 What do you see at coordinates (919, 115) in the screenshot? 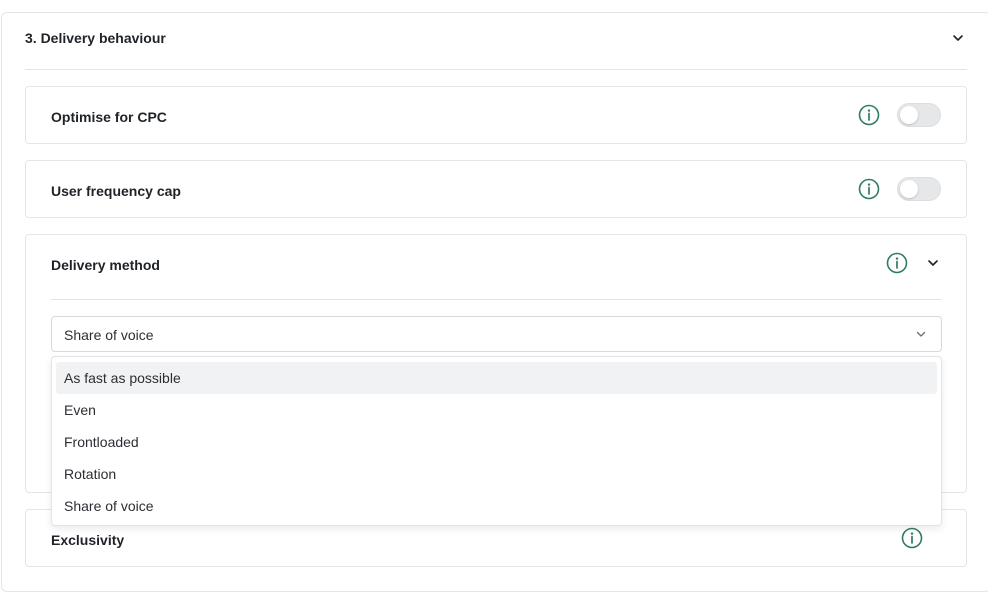
I see `optimise-cpc-toggle` at bounding box center [919, 115].